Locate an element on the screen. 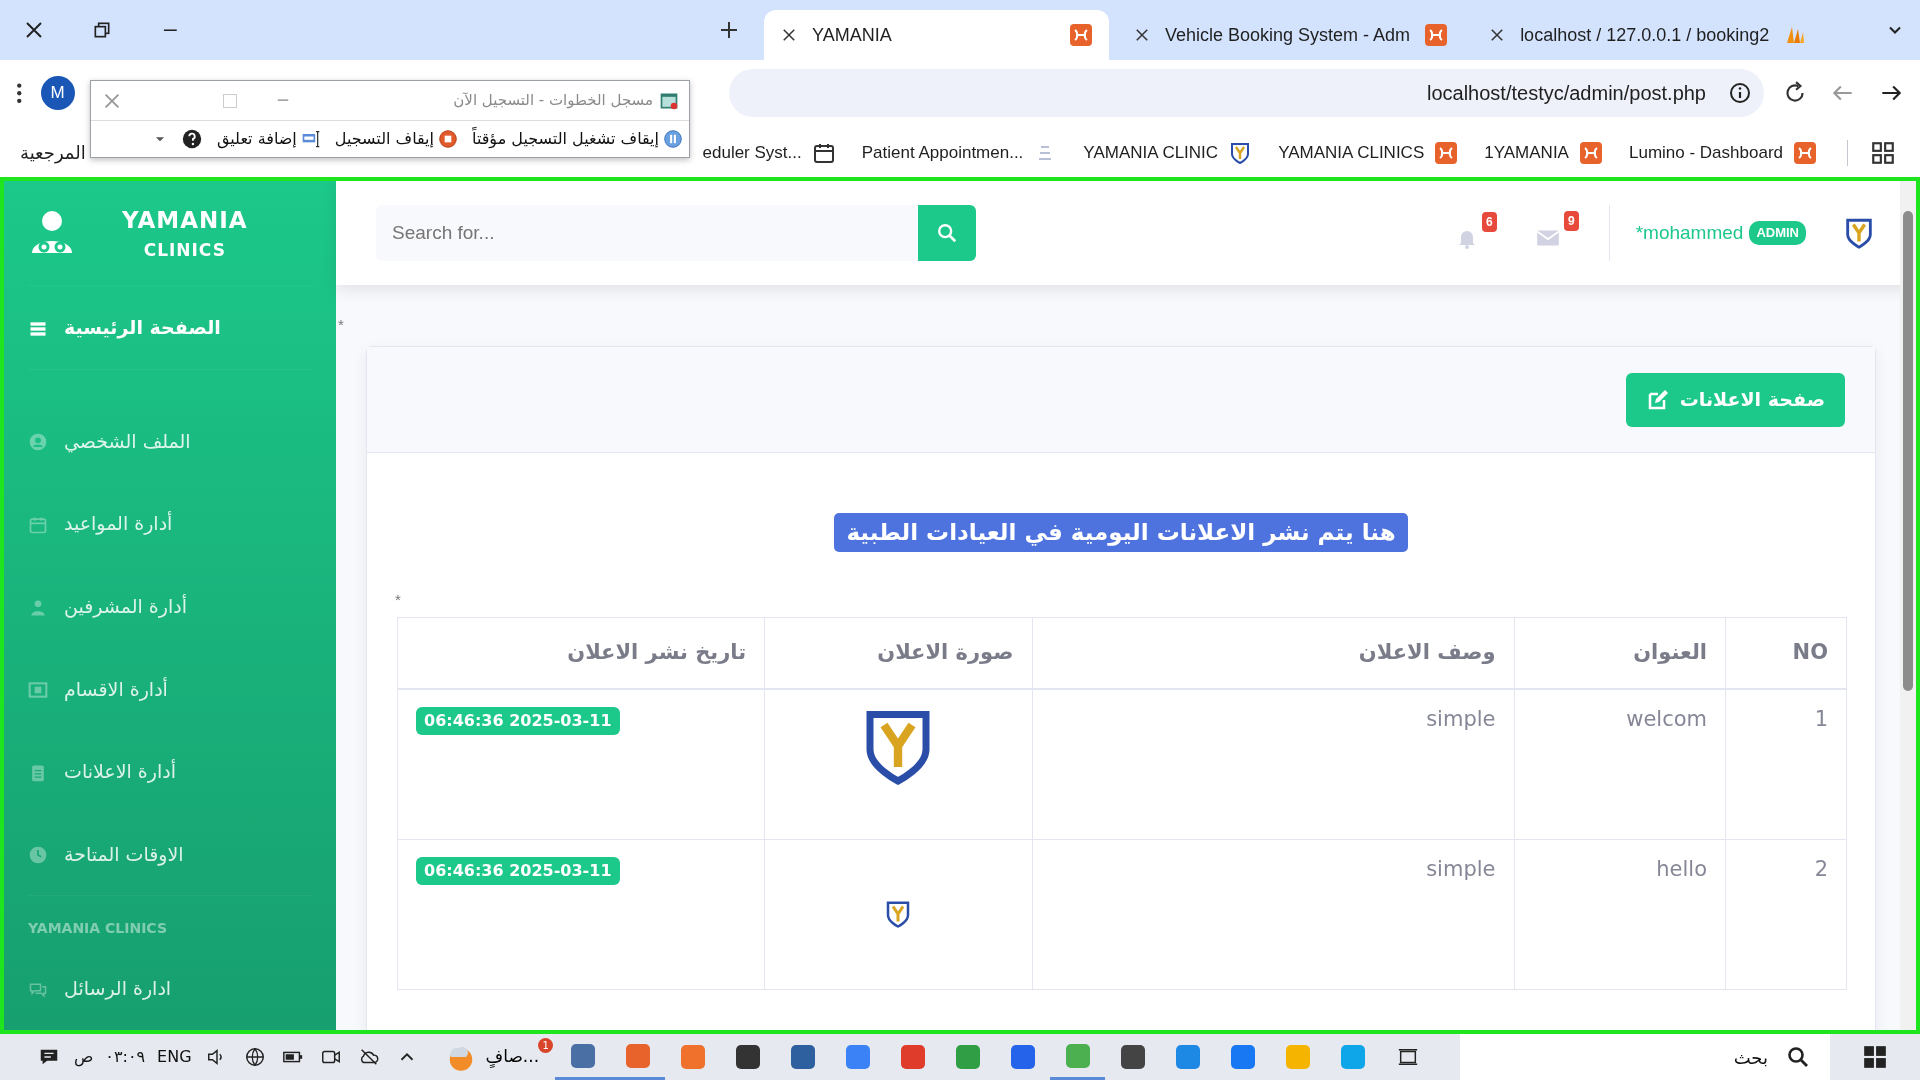 This screenshot has width=1920, height=1080. table-cell: 2 is located at coordinates (1786, 914).